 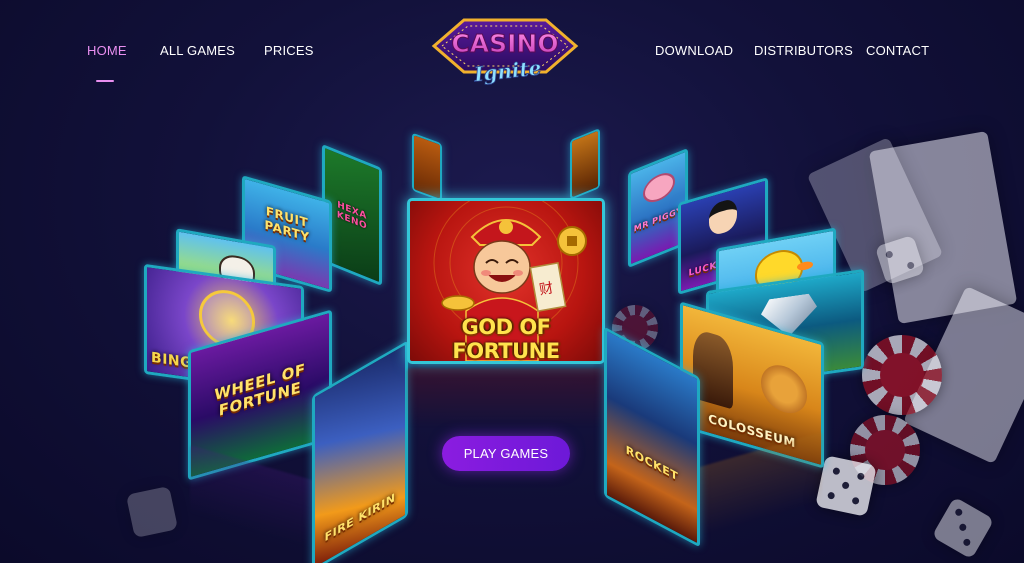 What do you see at coordinates (546, 289) in the screenshot?
I see `scroll-glyph: 财` at bounding box center [546, 289].